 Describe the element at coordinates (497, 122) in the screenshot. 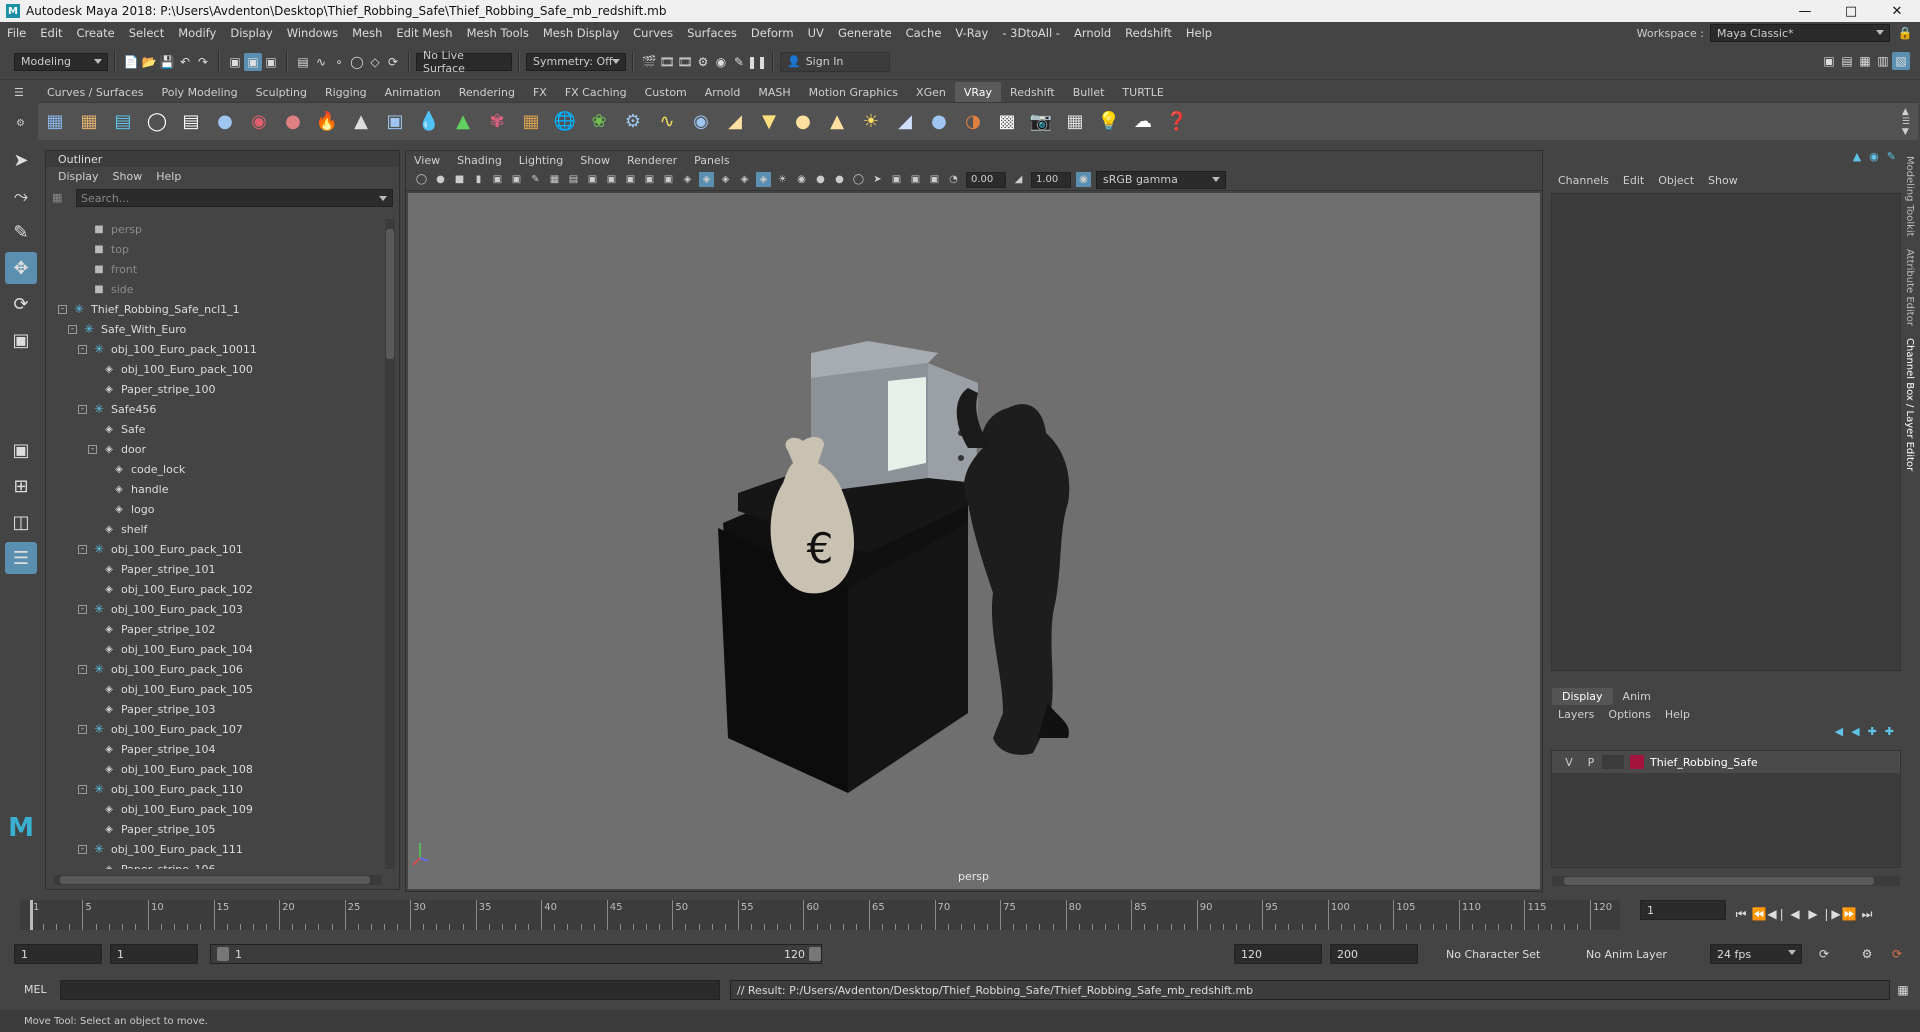

I see `vray-fur-icon: ✾` at that location.